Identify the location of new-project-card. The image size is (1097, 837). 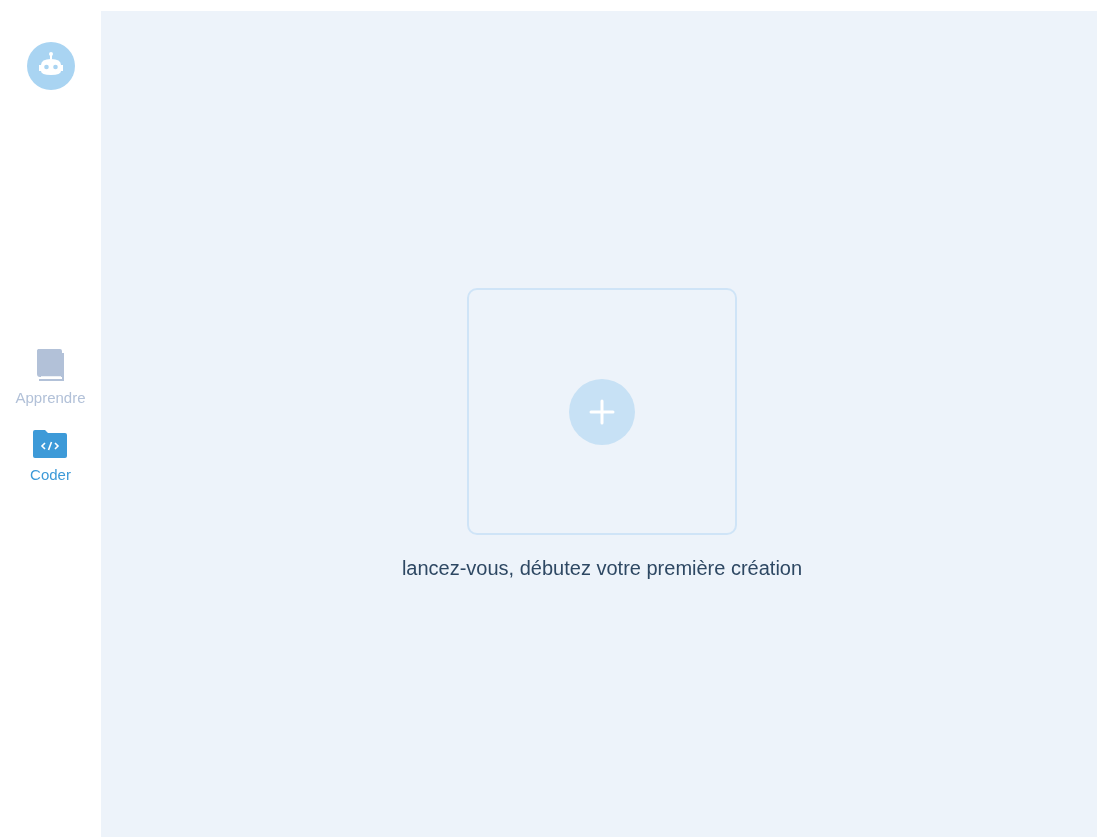
(602, 411).